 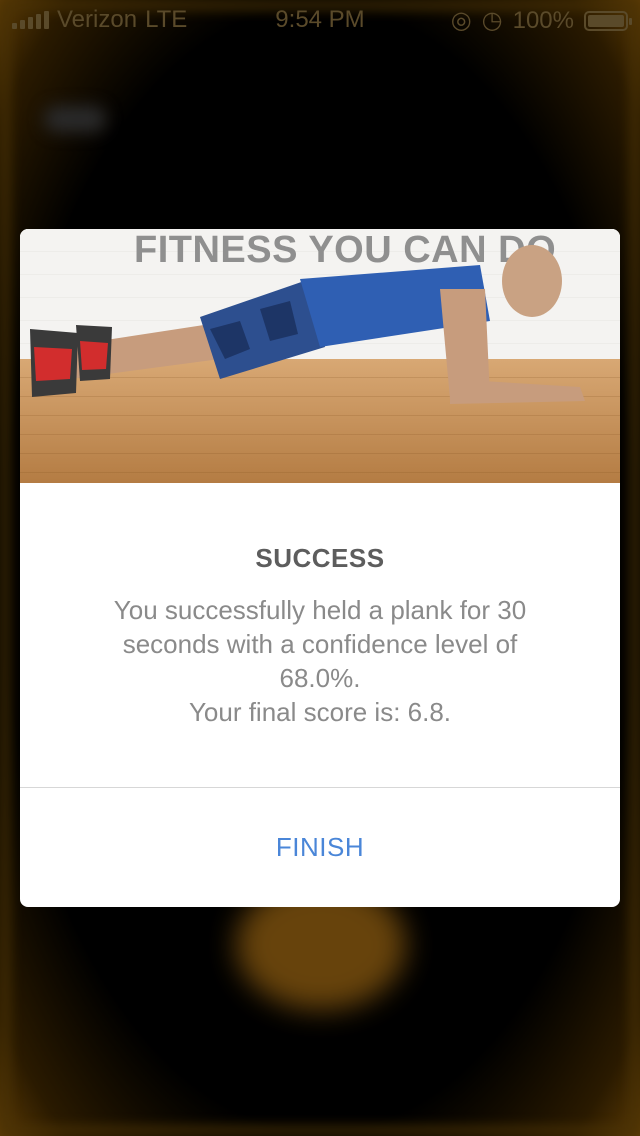 I want to click on battery-percent: 100%, so click(x=543, y=20).